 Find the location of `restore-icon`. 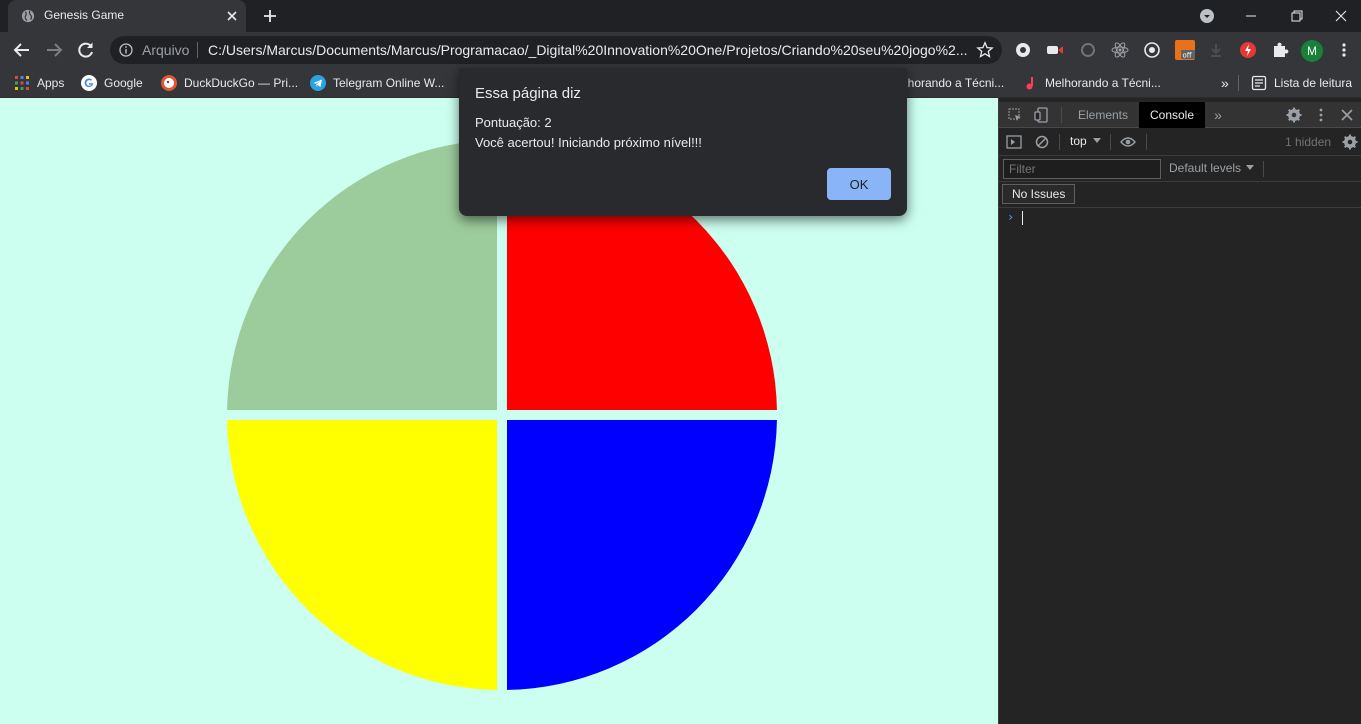

restore-icon is located at coordinates (1297, 16).